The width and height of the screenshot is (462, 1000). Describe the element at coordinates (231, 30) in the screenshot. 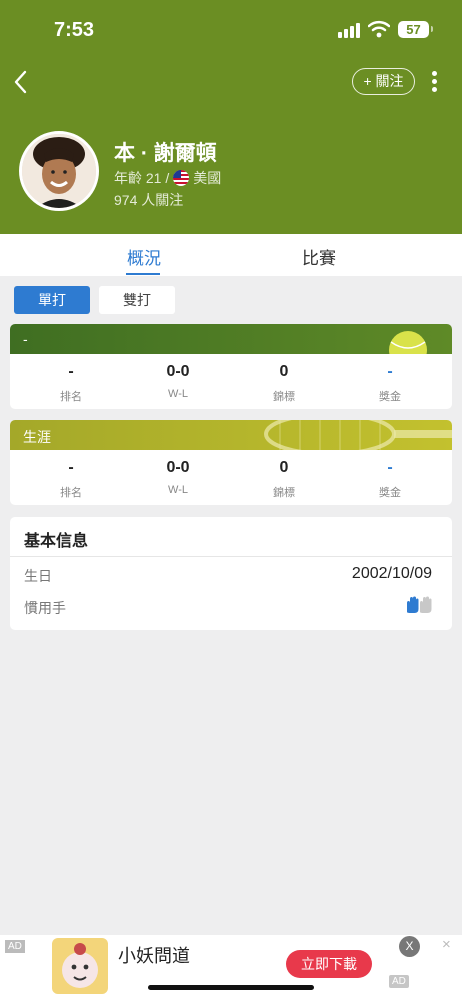

I see `status-bar: 7:53 57` at that location.